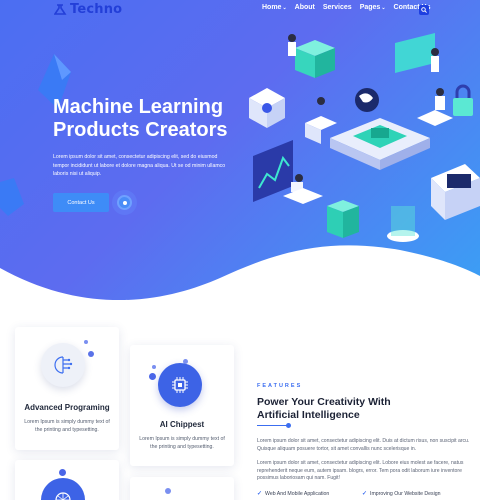 The height and width of the screenshot is (500, 480). Describe the element at coordinates (182, 488) in the screenshot. I see `feature-card-partial` at that location.